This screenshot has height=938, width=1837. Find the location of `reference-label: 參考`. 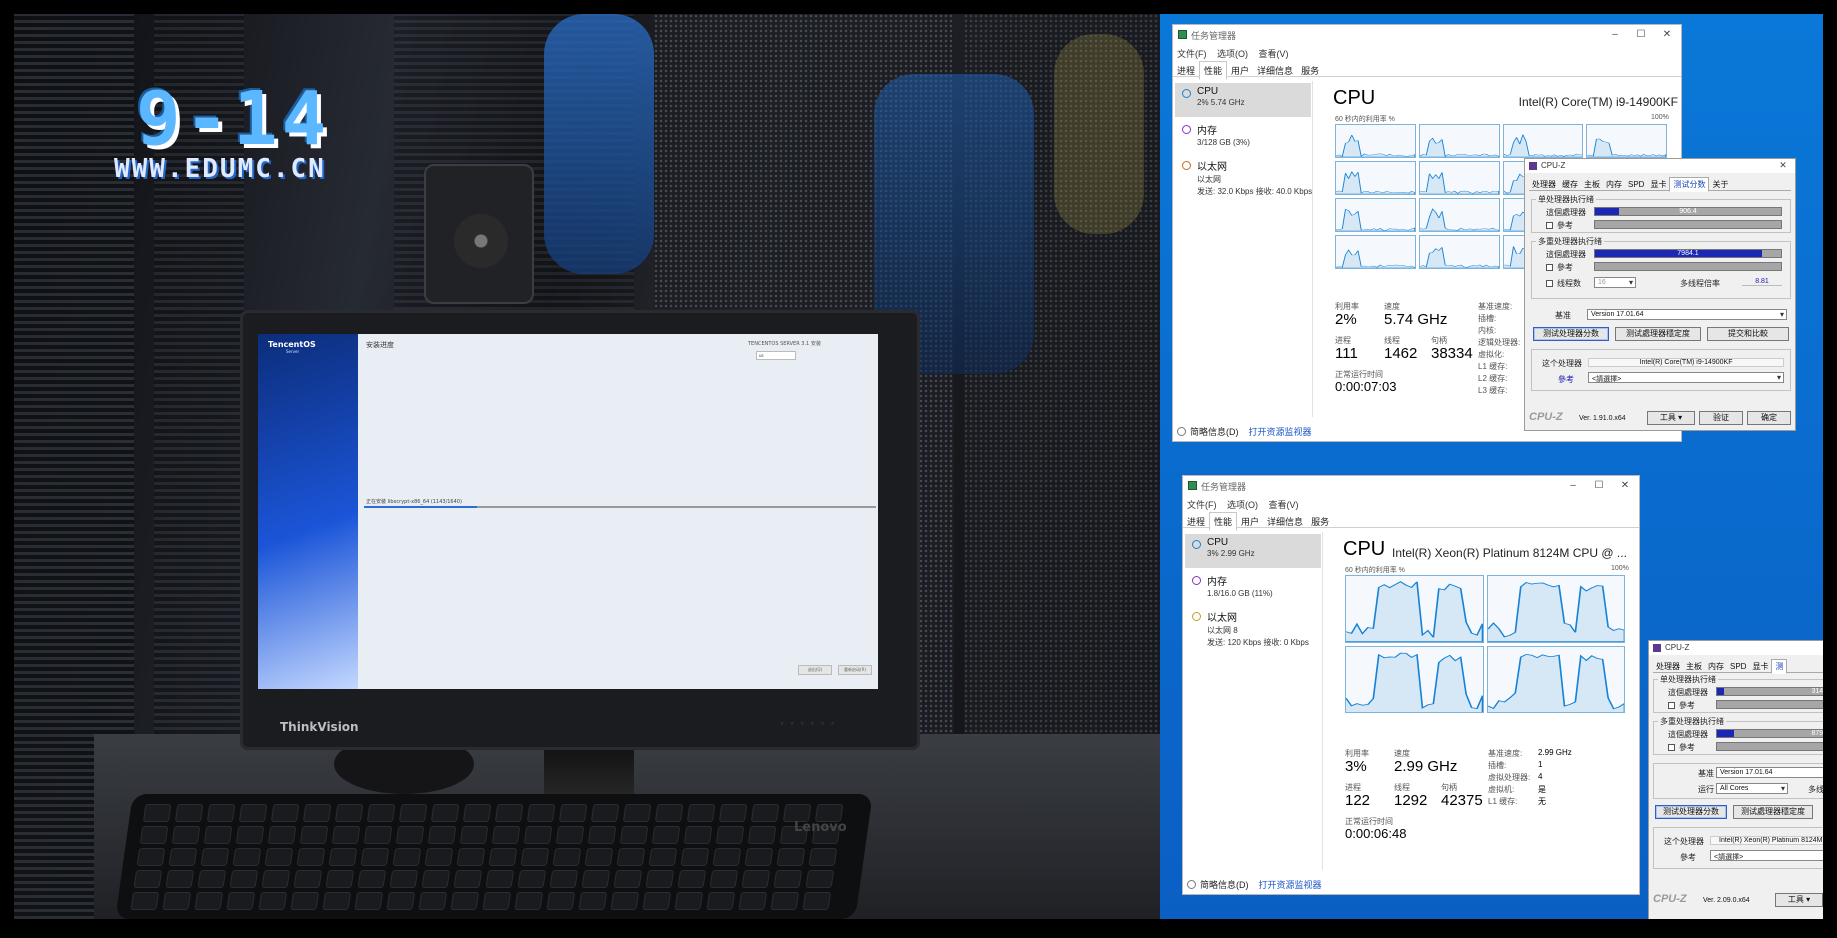

reference-label: 參考 is located at coordinates (1566, 379).